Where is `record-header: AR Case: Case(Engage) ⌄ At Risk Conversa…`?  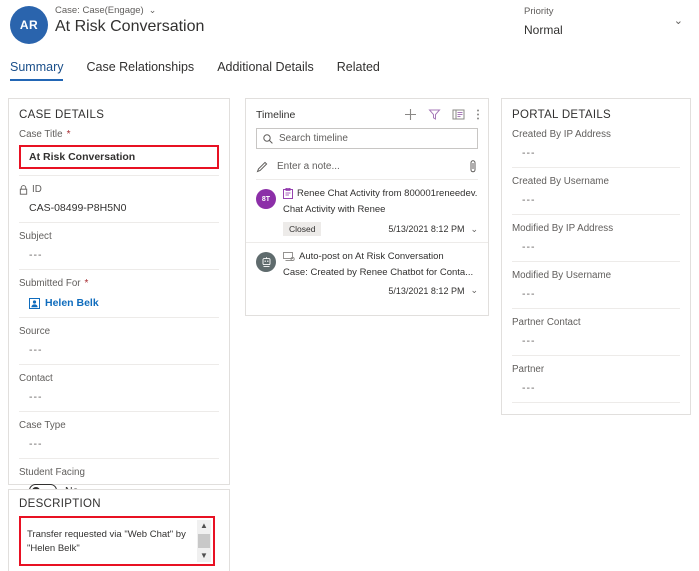
record-header: AR Case: Case(Engage) ⌄ At Risk Conversa… is located at coordinates (349, 28).